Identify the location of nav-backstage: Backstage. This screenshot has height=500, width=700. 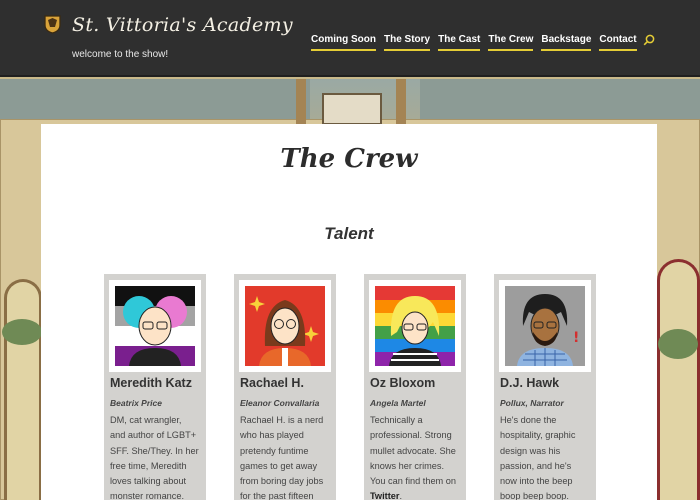
(566, 42).